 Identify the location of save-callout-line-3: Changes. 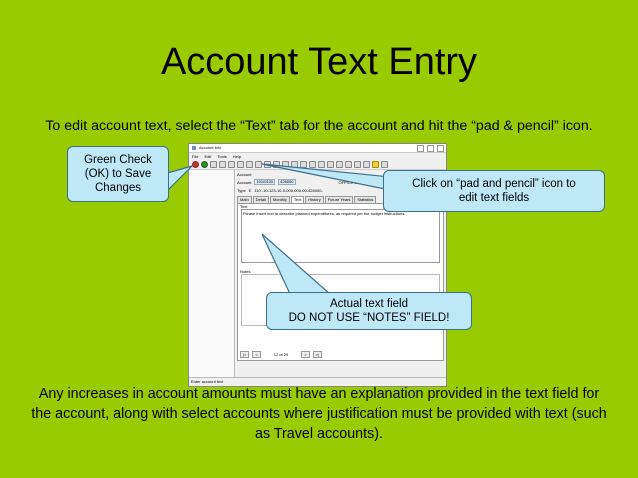
(118, 188).